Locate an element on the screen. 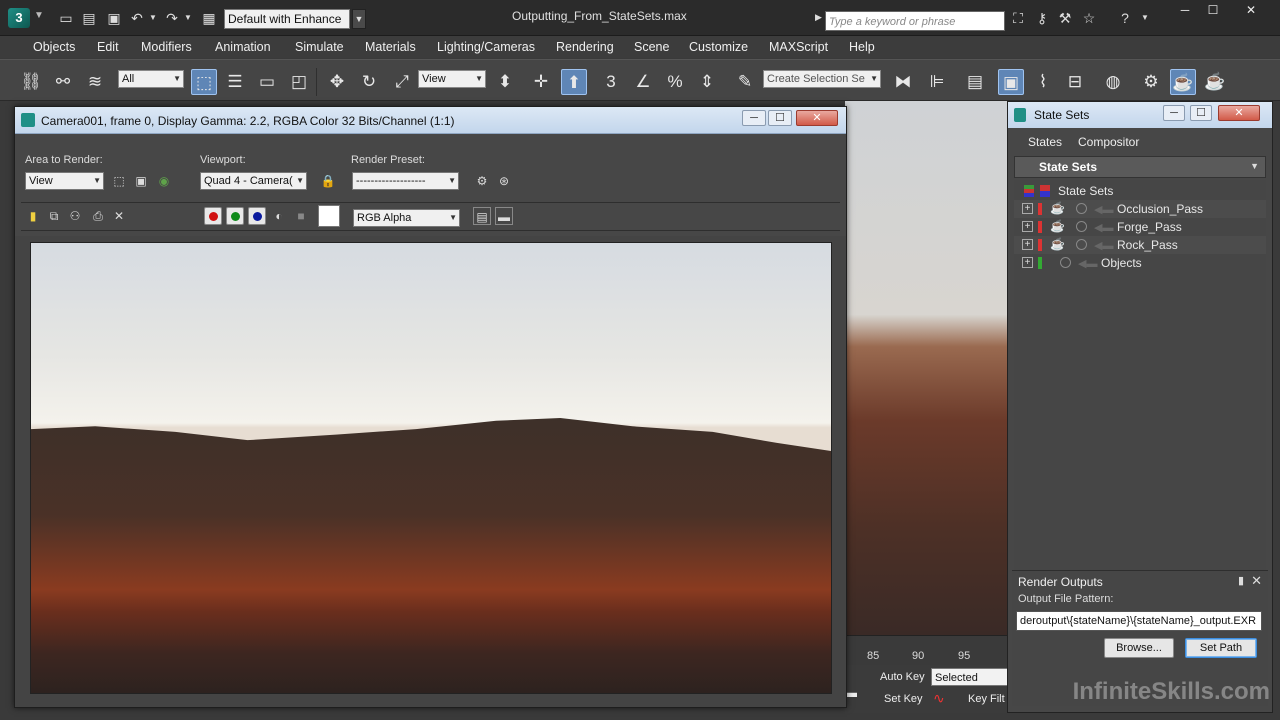  window-crossing-icon: ◰ is located at coordinates (299, 82).